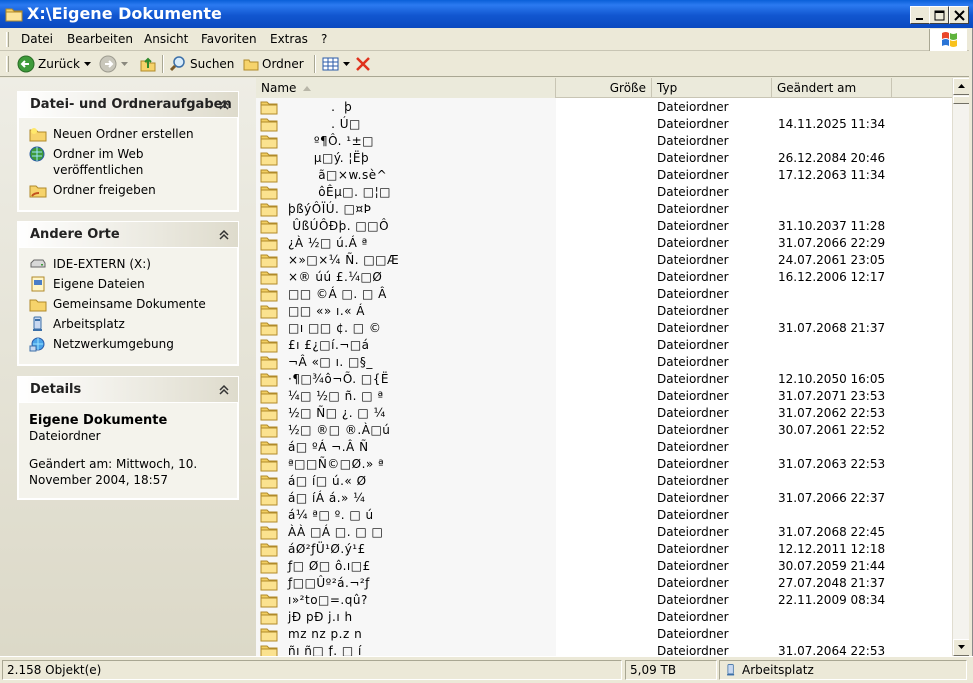  I want to click on table-row: á¼ ª□ º. □ ú Dateiordner, so click(604, 515).